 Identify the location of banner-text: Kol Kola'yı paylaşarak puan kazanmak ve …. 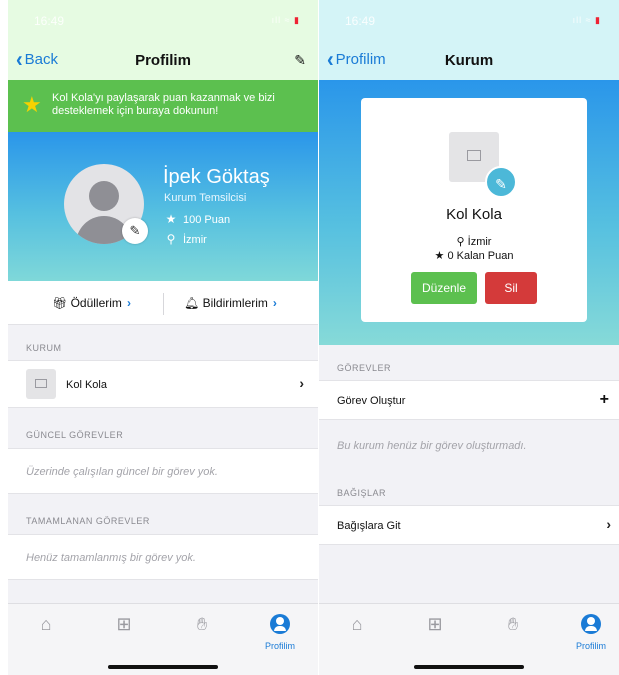
(163, 104).